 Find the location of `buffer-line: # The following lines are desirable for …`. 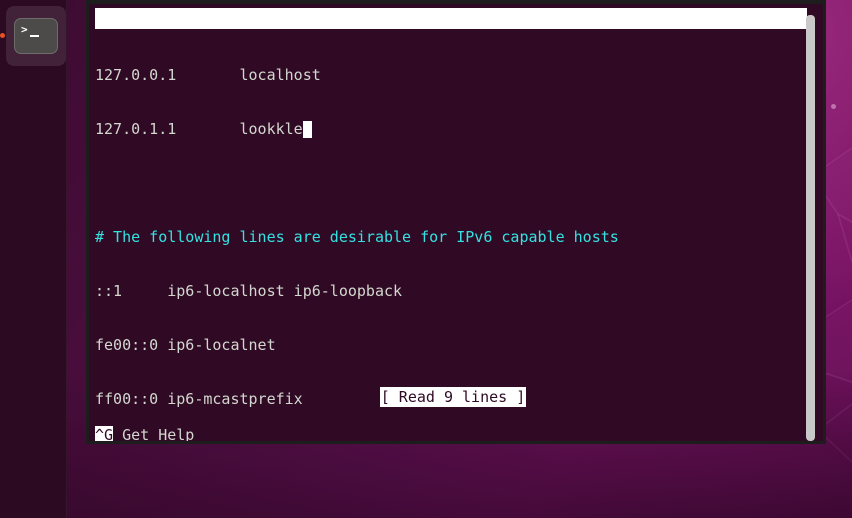

buffer-line: # The following lines are desirable for … is located at coordinates (453, 237).